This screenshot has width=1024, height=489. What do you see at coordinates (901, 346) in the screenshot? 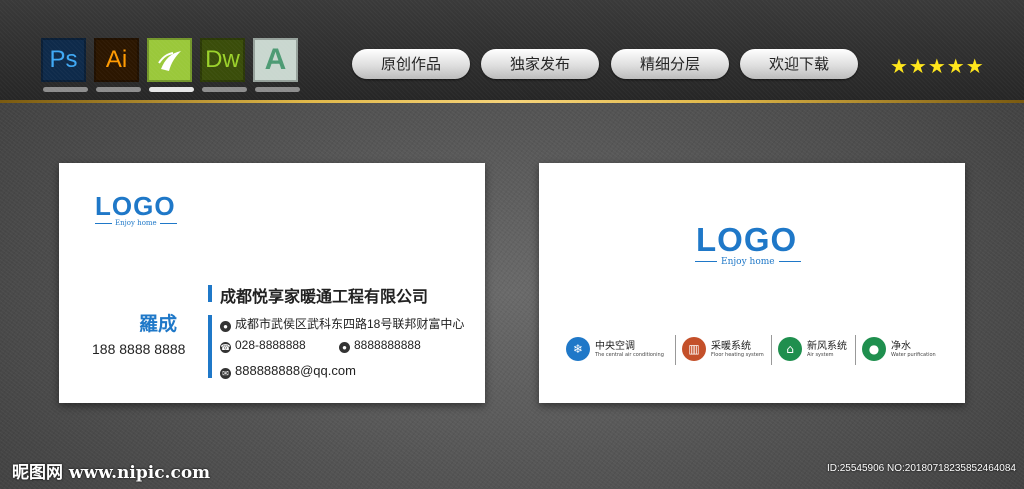
I see `service-title: 净水` at bounding box center [901, 346].